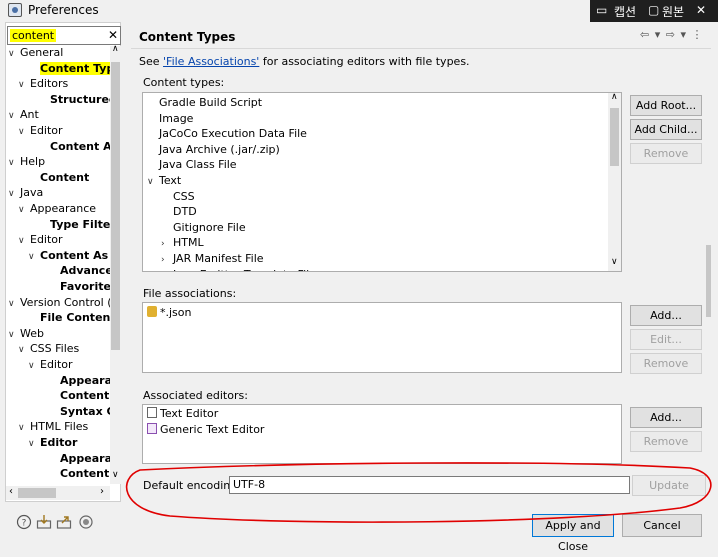 Image resolution: width=718 pixels, height=557 pixels. I want to click on file-associations-list: *.json, so click(382, 337).